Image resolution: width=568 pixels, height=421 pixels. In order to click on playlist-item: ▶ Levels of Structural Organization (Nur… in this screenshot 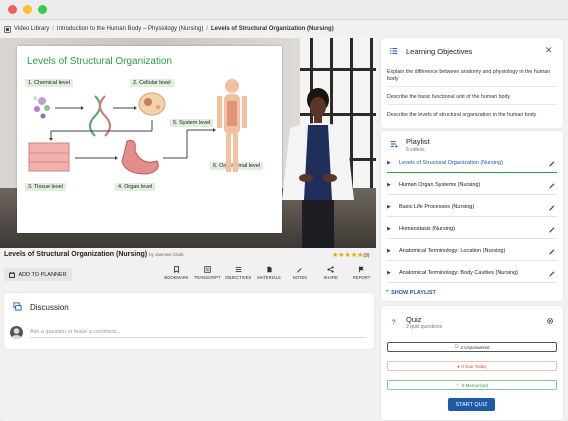, I will do `click(472, 163)`.